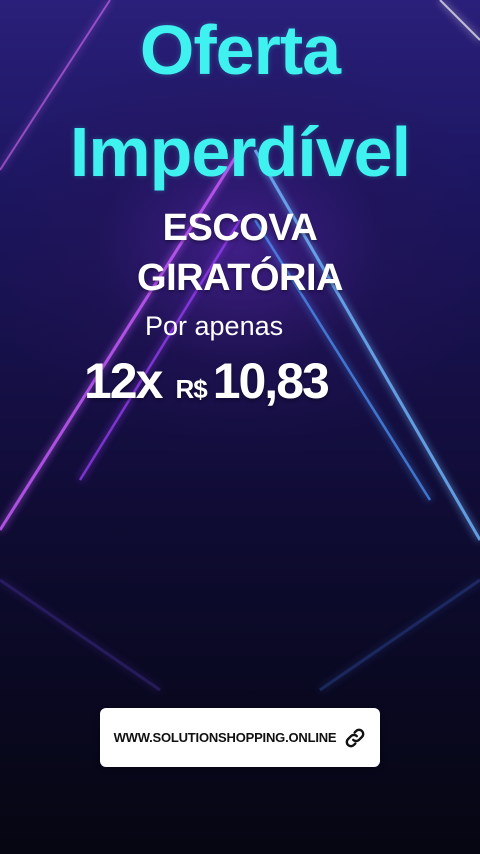 The image size is (480, 854). Describe the element at coordinates (191, 389) in the screenshot. I see `currency-symbol: R$` at that location.